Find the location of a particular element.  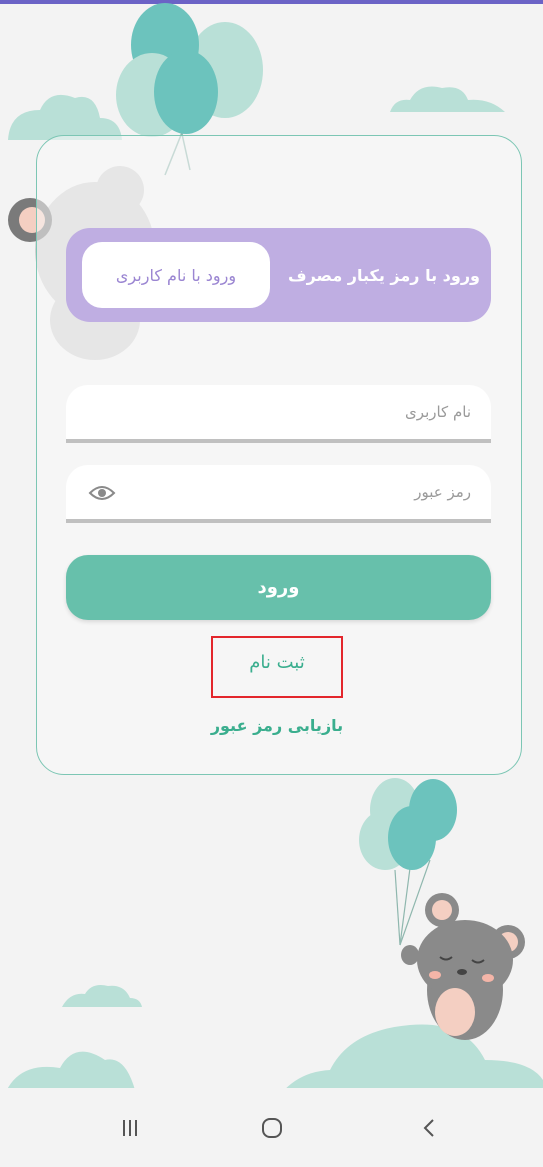

recent-apps-icon is located at coordinates (130, 1128).